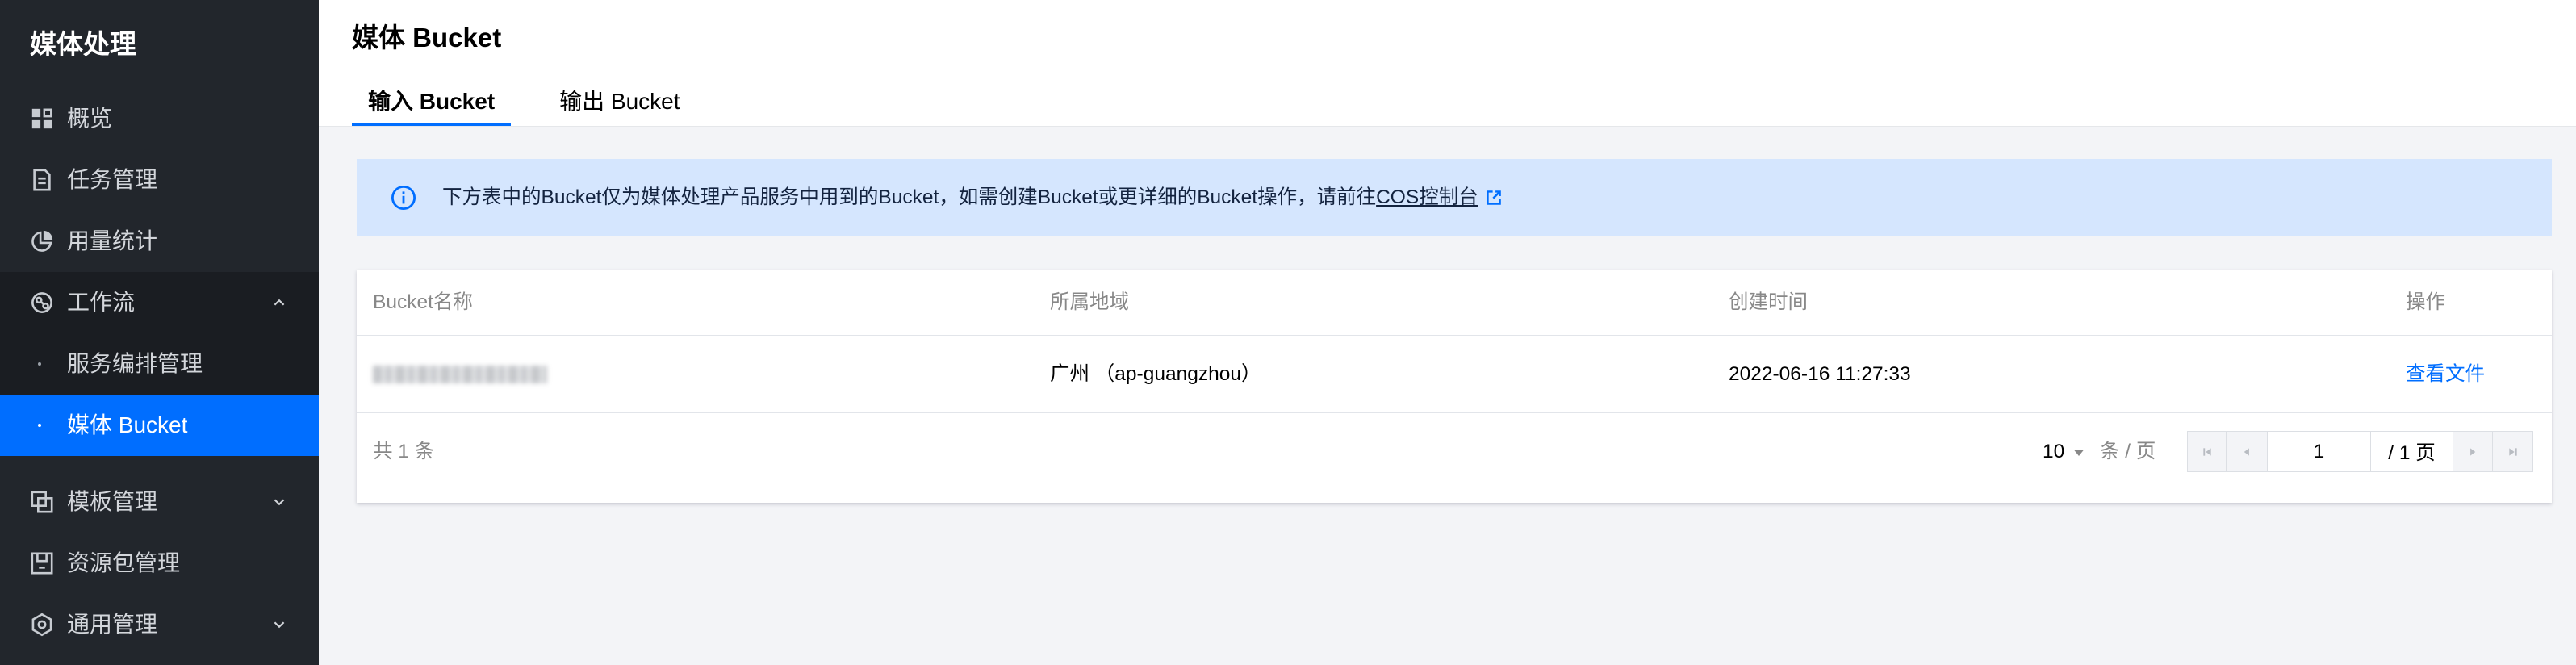 The image size is (2576, 665). I want to click on sidebar-item-label: 工作流, so click(101, 302).